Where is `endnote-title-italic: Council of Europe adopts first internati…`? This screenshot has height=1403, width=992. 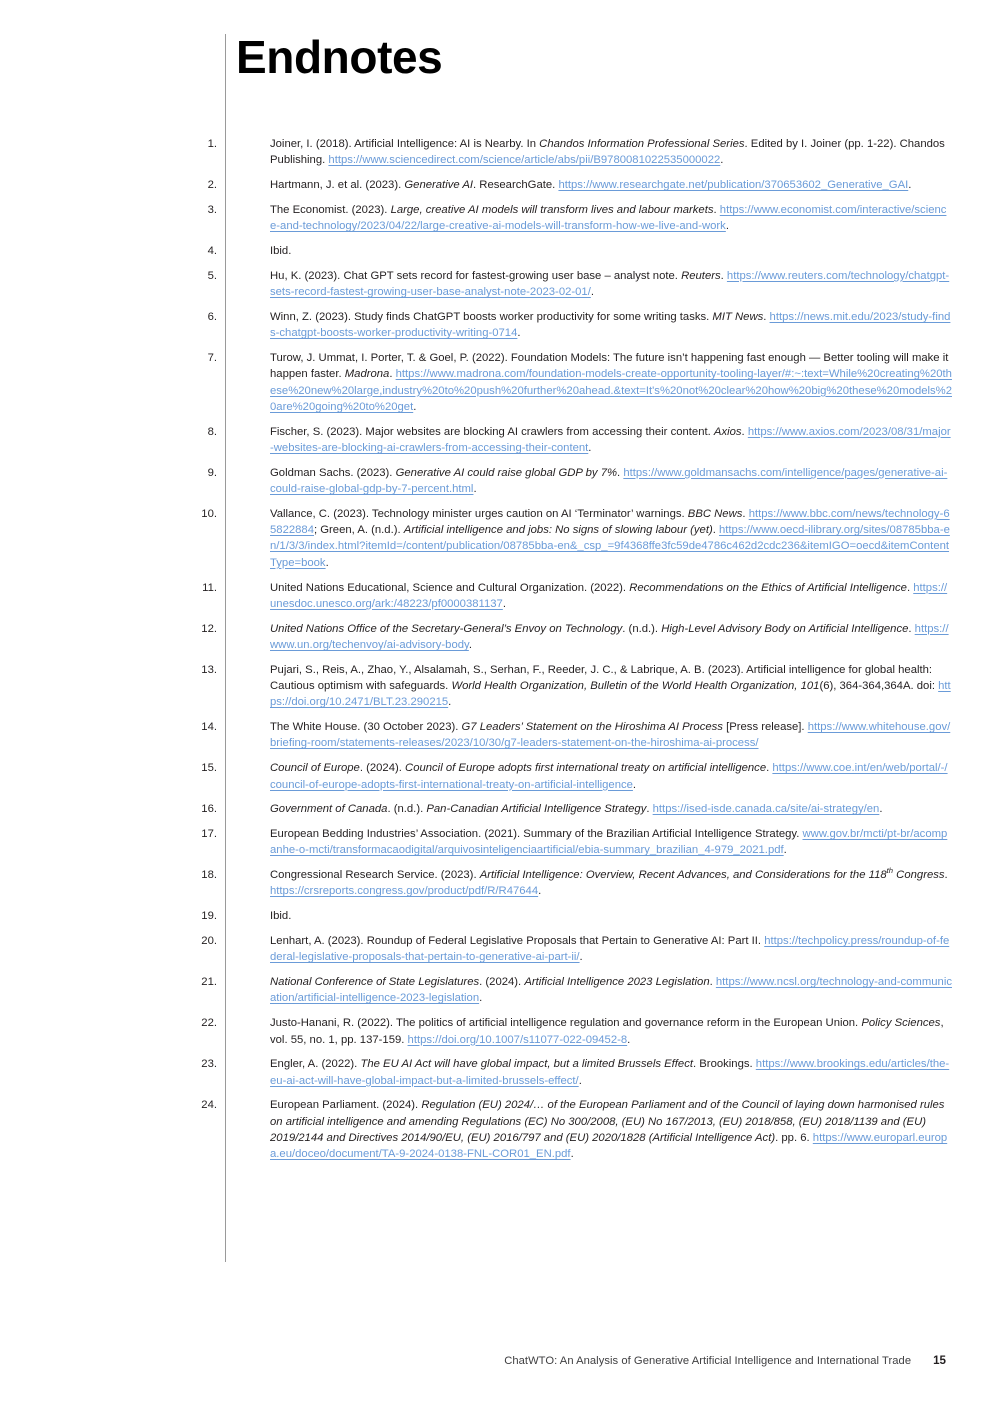
endnote-title-italic: Council of Europe adopts first internati… is located at coordinates (586, 768).